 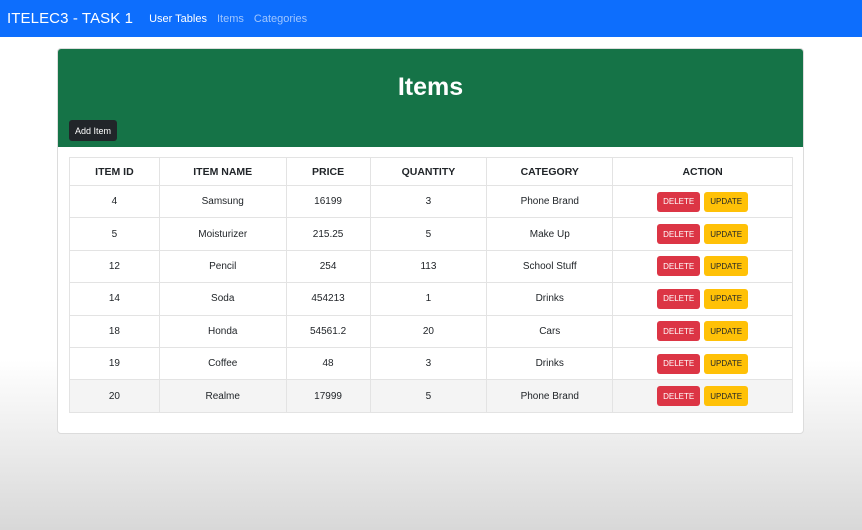 I want to click on cell-price: 16199, so click(x=328, y=201).